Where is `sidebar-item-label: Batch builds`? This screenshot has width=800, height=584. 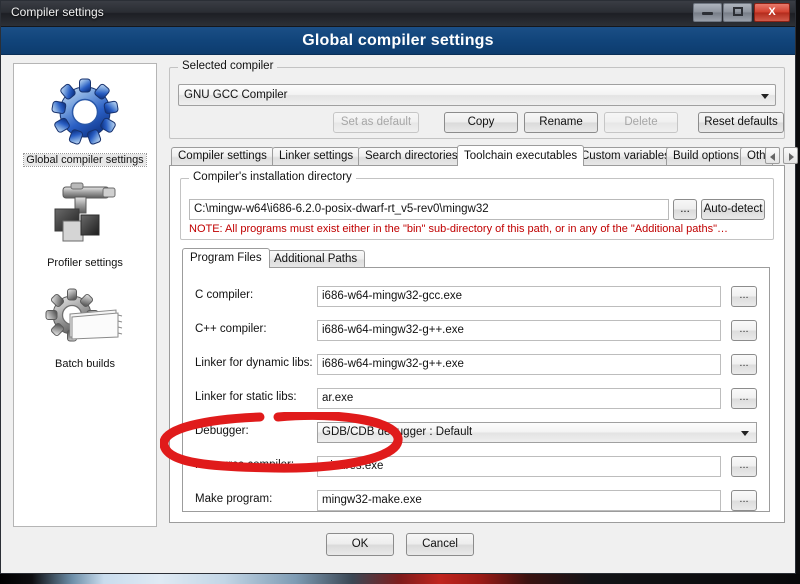
sidebar-item-label: Batch builds is located at coordinates (85, 364).